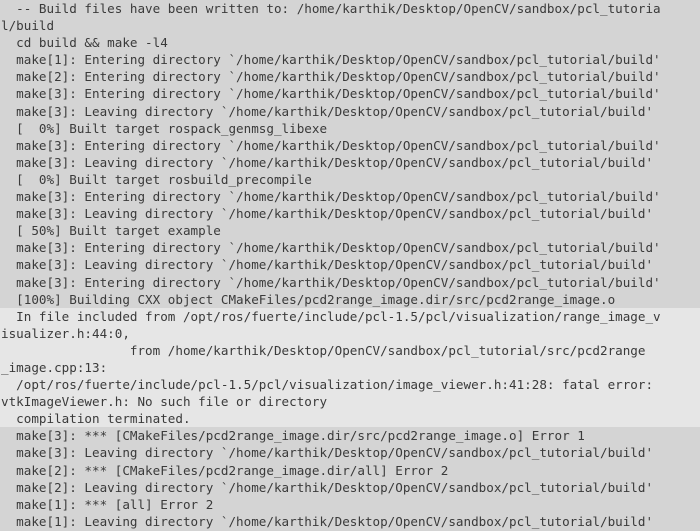 This screenshot has width=700, height=531. Describe the element at coordinates (350, 333) in the screenshot. I see `terminal-line-error: isualizer.h:44:0,` at that location.